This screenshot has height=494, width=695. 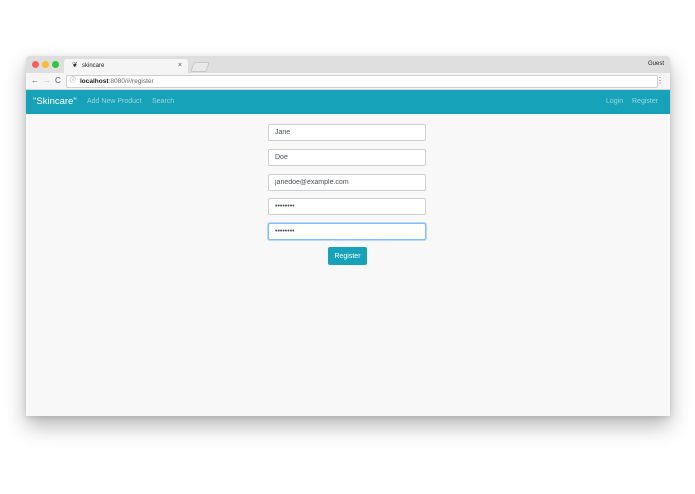 What do you see at coordinates (45, 64) in the screenshot?
I see `minimize-window-button` at bounding box center [45, 64].